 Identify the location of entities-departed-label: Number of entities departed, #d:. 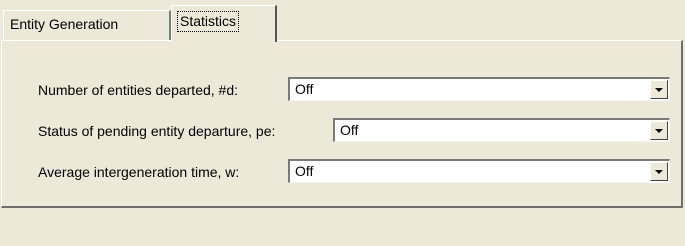
(138, 90).